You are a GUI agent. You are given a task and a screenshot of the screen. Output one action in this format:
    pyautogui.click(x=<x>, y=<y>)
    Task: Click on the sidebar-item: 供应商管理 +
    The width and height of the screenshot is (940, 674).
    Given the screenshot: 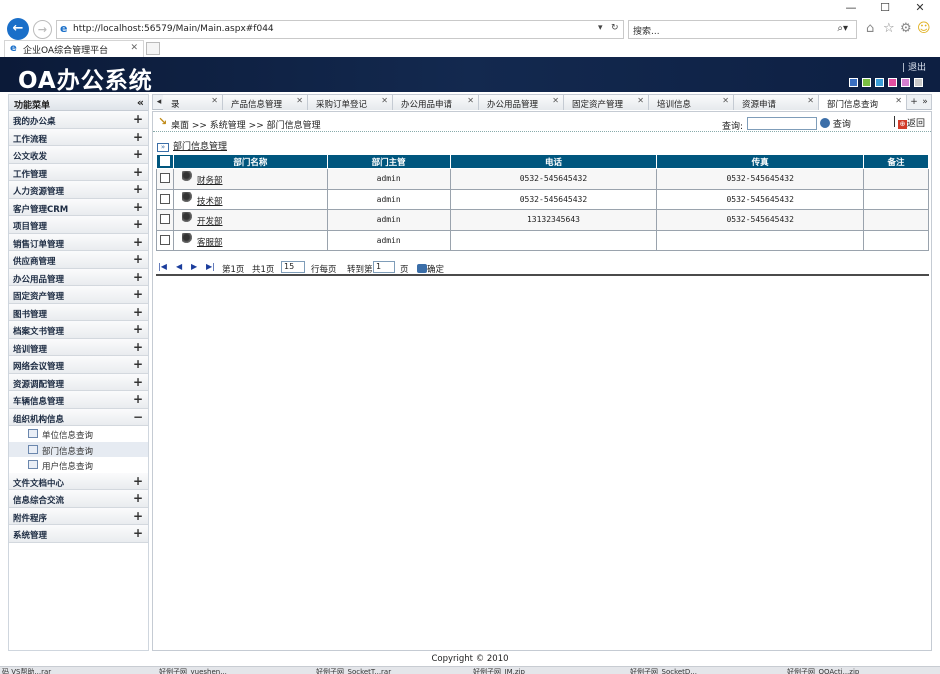 What is the action you would take?
    pyautogui.click(x=78, y=260)
    